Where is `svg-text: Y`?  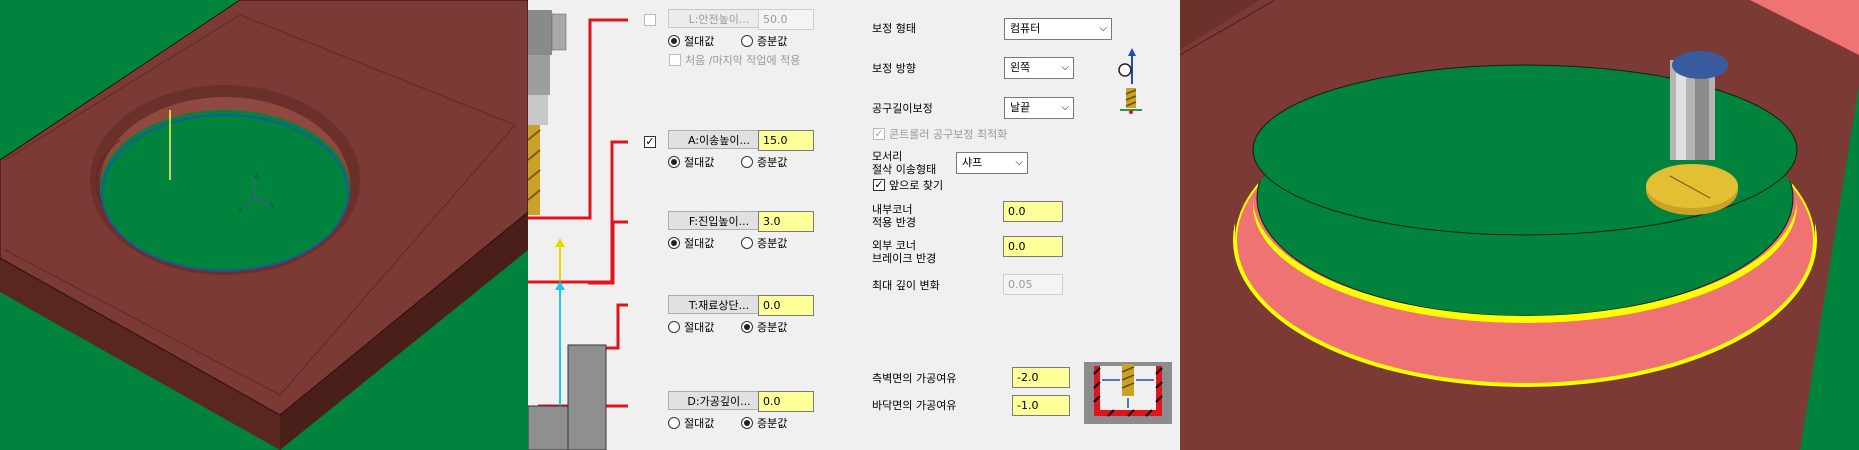 svg-text: Y is located at coordinates (272, 206).